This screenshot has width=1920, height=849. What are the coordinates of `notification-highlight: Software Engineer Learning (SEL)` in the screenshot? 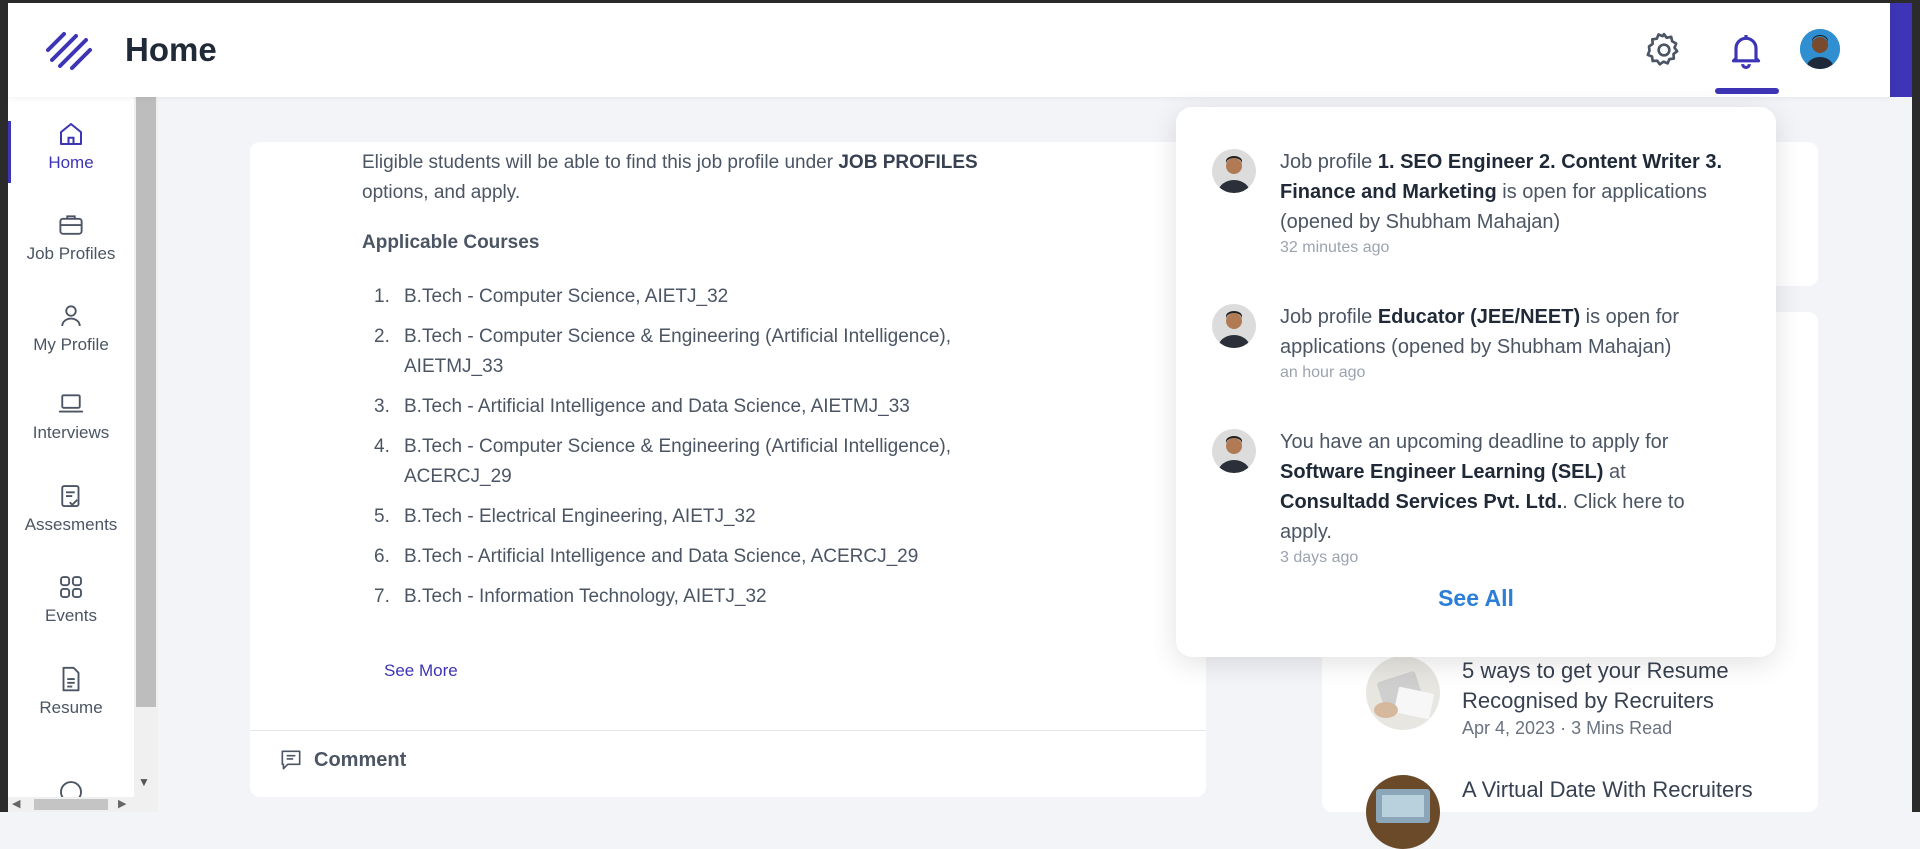 It's located at (1442, 472).